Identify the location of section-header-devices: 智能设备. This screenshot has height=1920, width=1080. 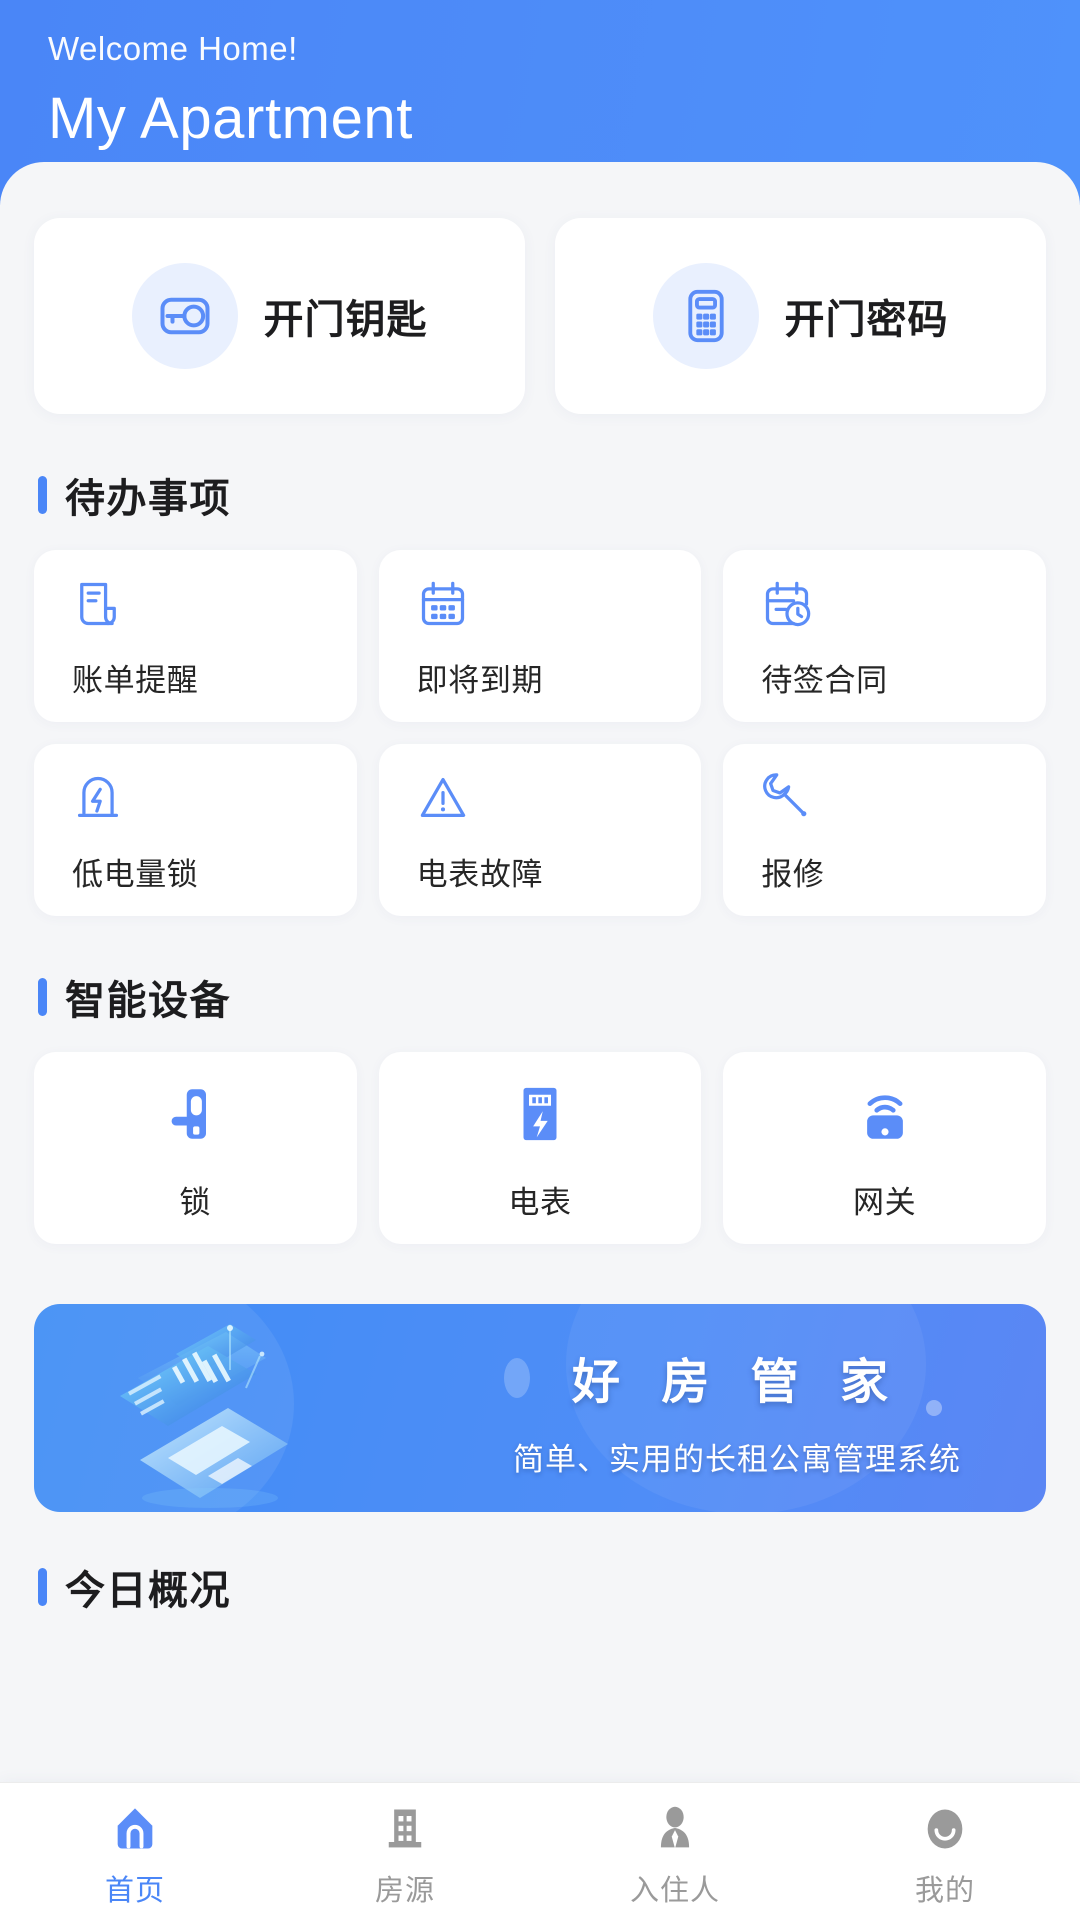
(542, 997).